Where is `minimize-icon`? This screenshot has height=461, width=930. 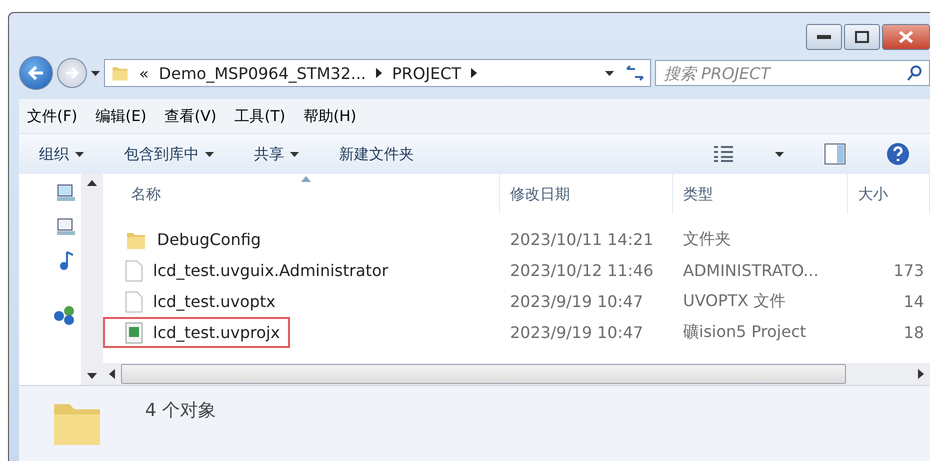
minimize-icon is located at coordinates (824, 37).